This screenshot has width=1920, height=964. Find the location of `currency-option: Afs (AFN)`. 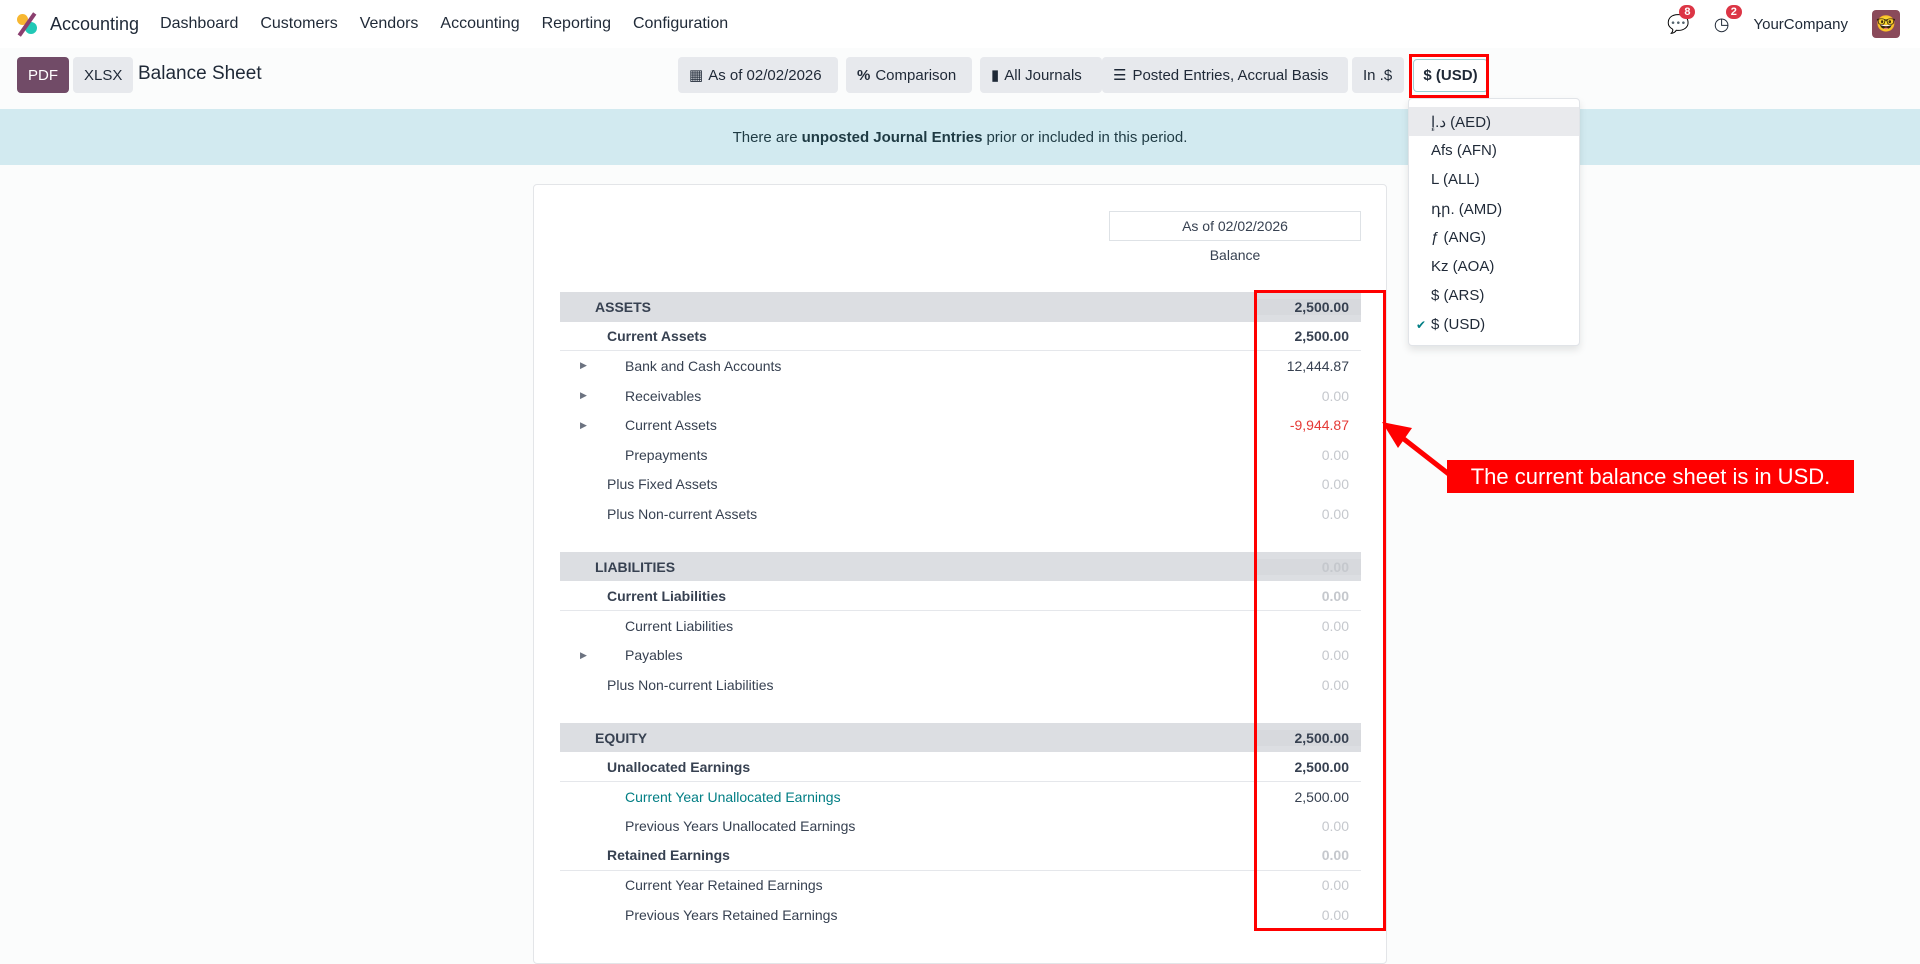

currency-option: Afs (AFN) is located at coordinates (1494, 150).